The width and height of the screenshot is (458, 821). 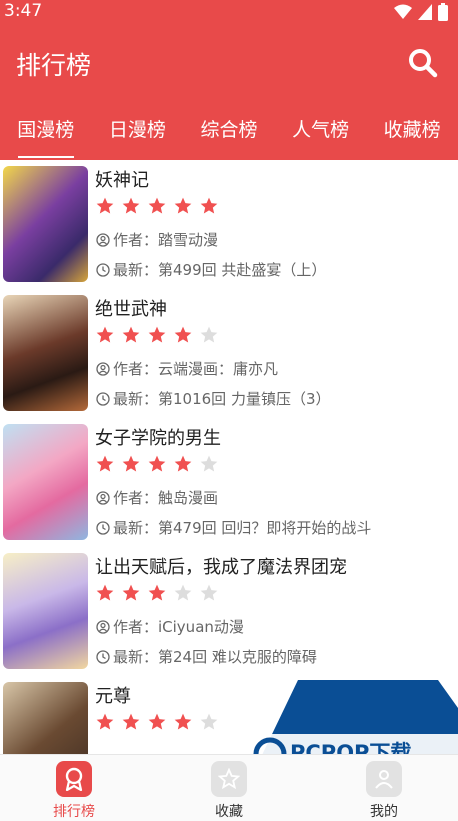 I want to click on ranking-icon, so click(x=74, y=779).